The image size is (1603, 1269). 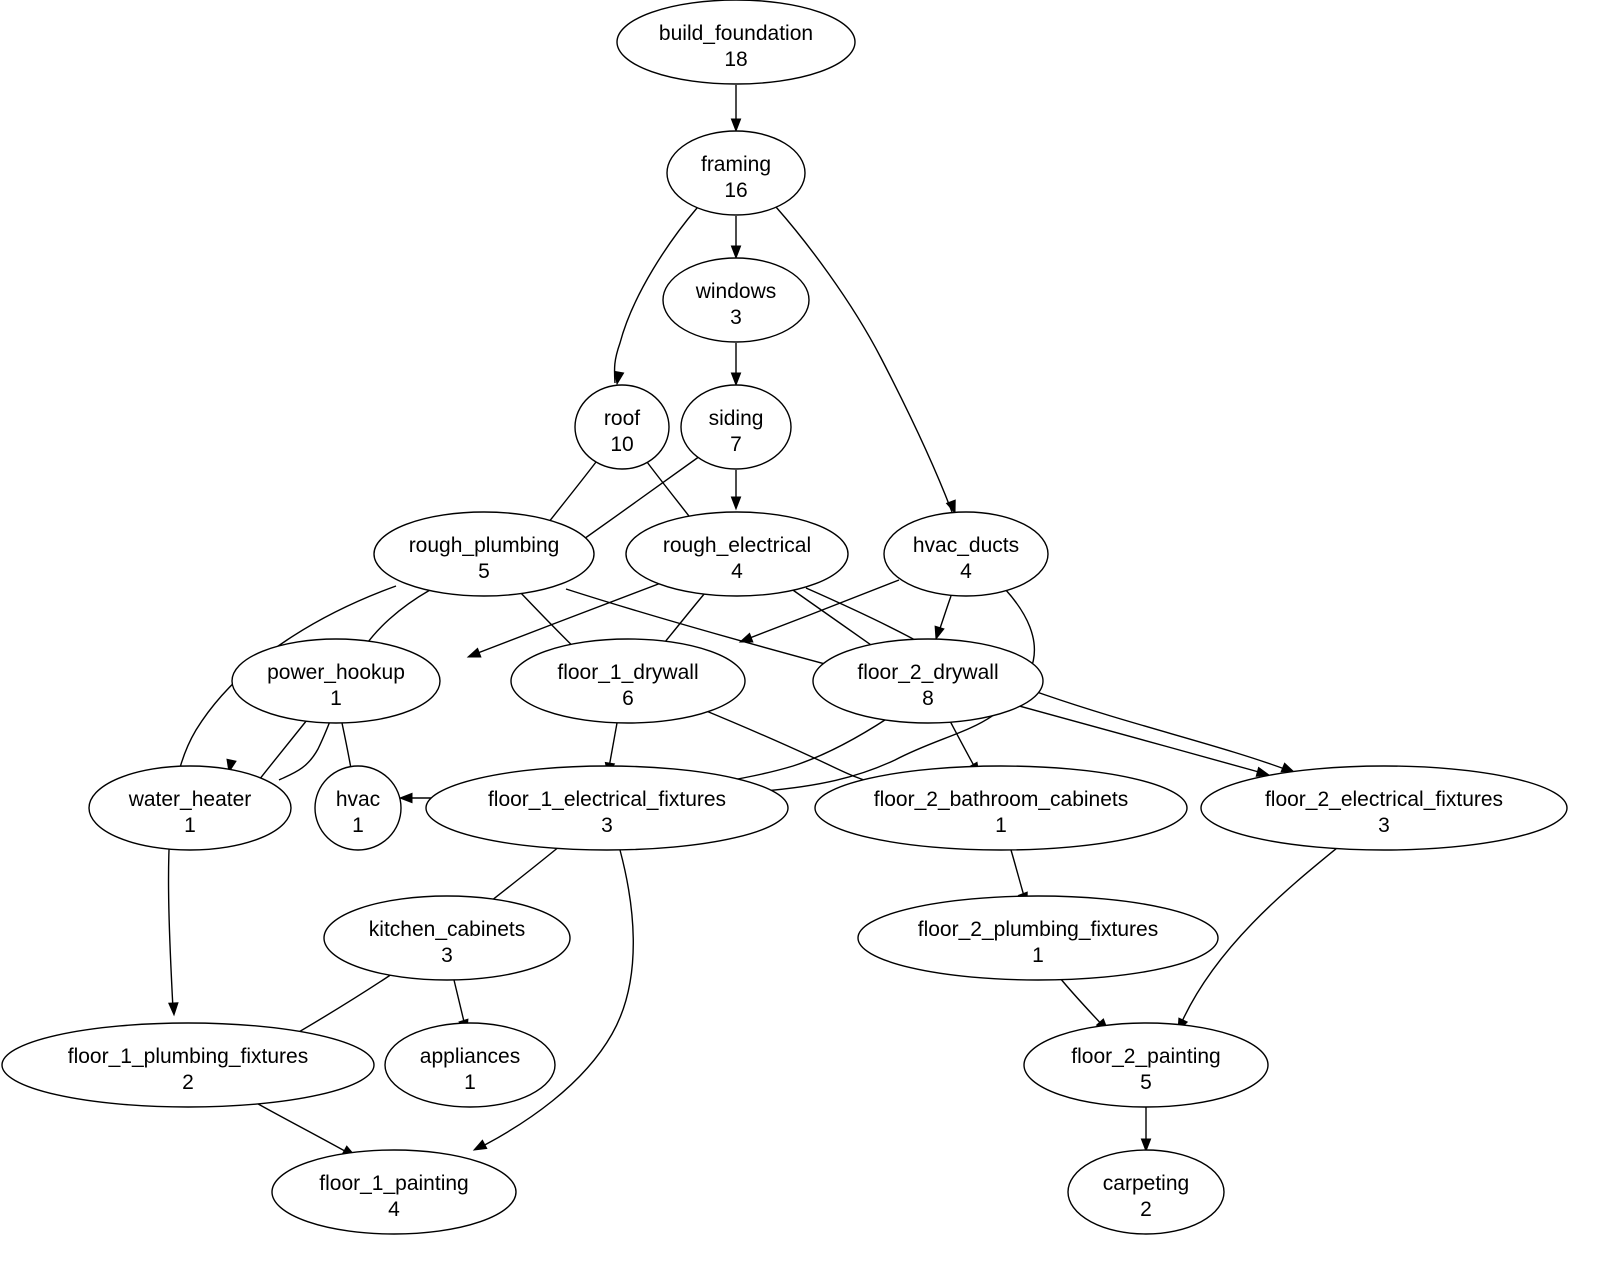 I want to click on edge-floor_1_plumbing_fixtures-to-floor_1_painting, so click(x=303, y=1128).